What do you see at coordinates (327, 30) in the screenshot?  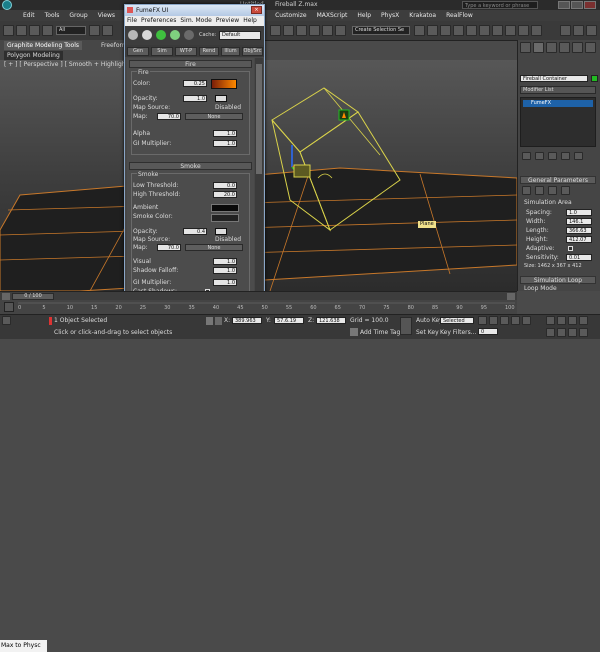 I see `angle-snap-icon` at bounding box center [327, 30].